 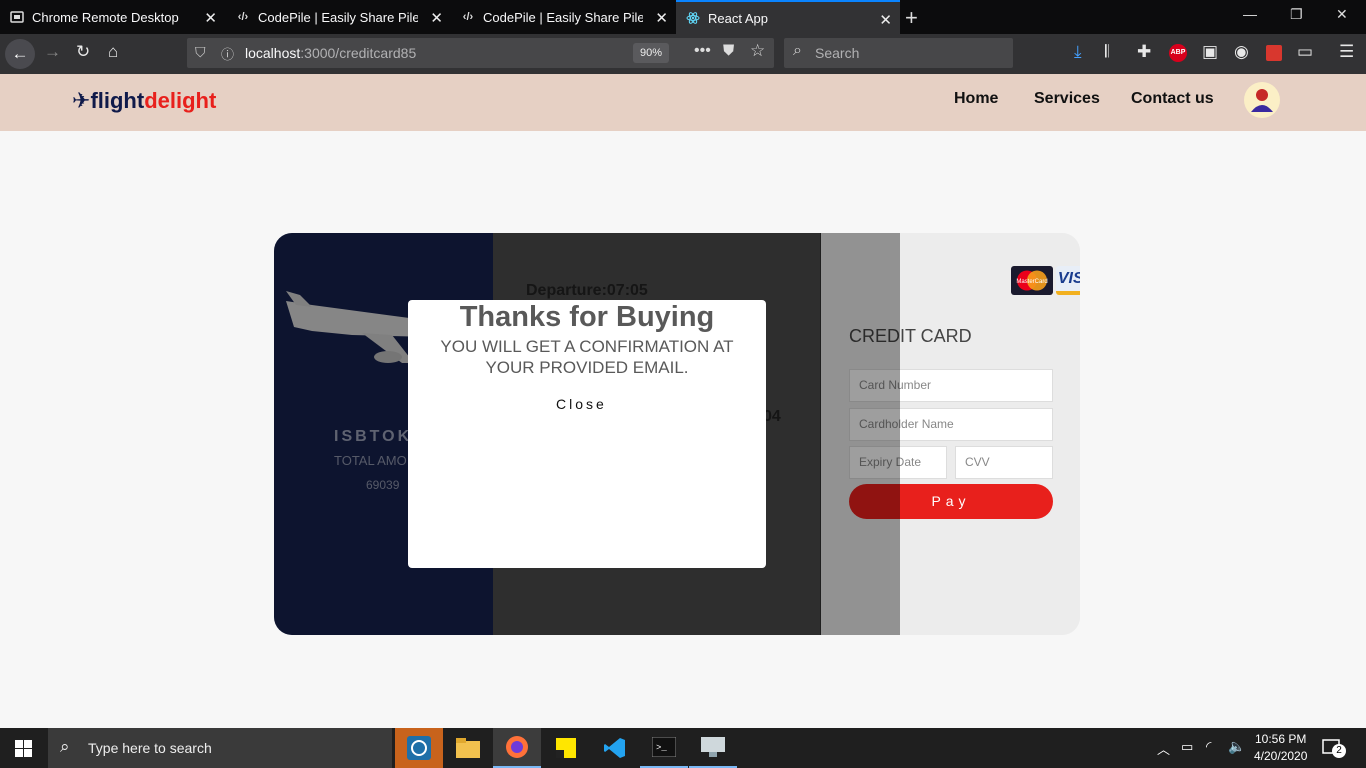 I want to click on pocket-icon: ⛊, so click(x=728, y=50).